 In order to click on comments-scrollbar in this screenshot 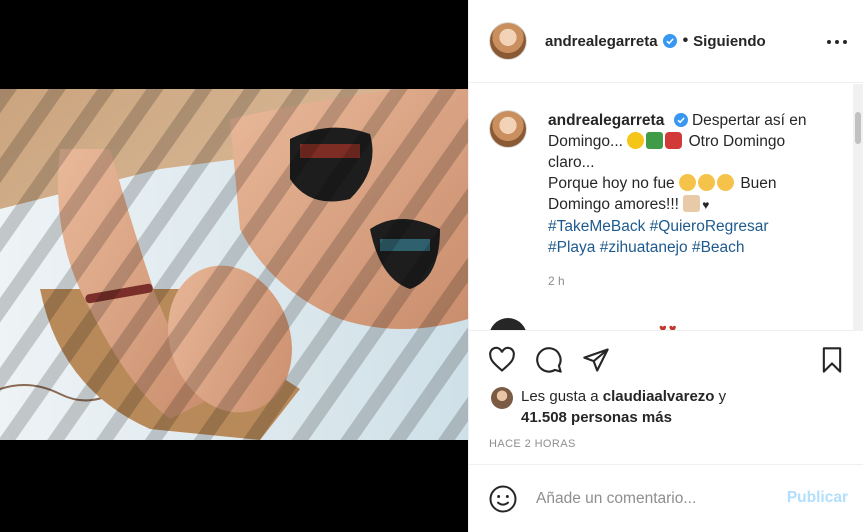, I will do `click(858, 207)`.